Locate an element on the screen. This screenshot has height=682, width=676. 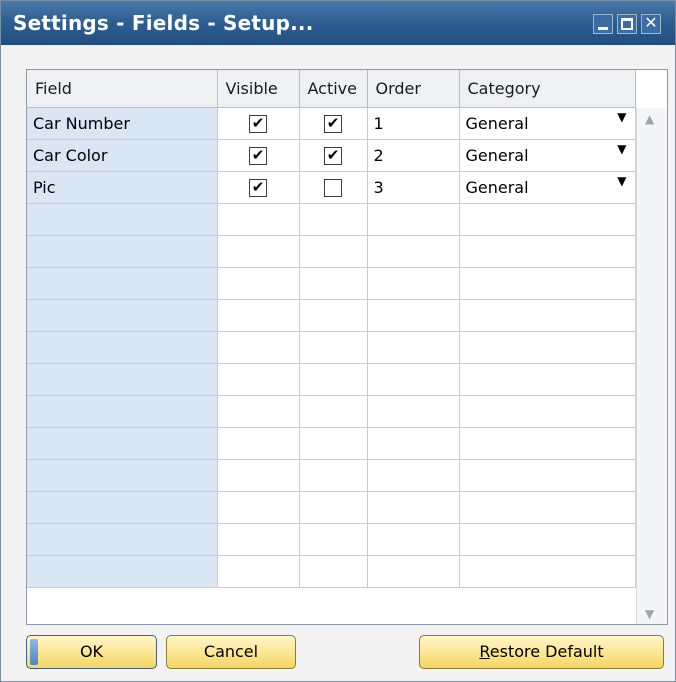
order-cell: 3 is located at coordinates (413, 187).